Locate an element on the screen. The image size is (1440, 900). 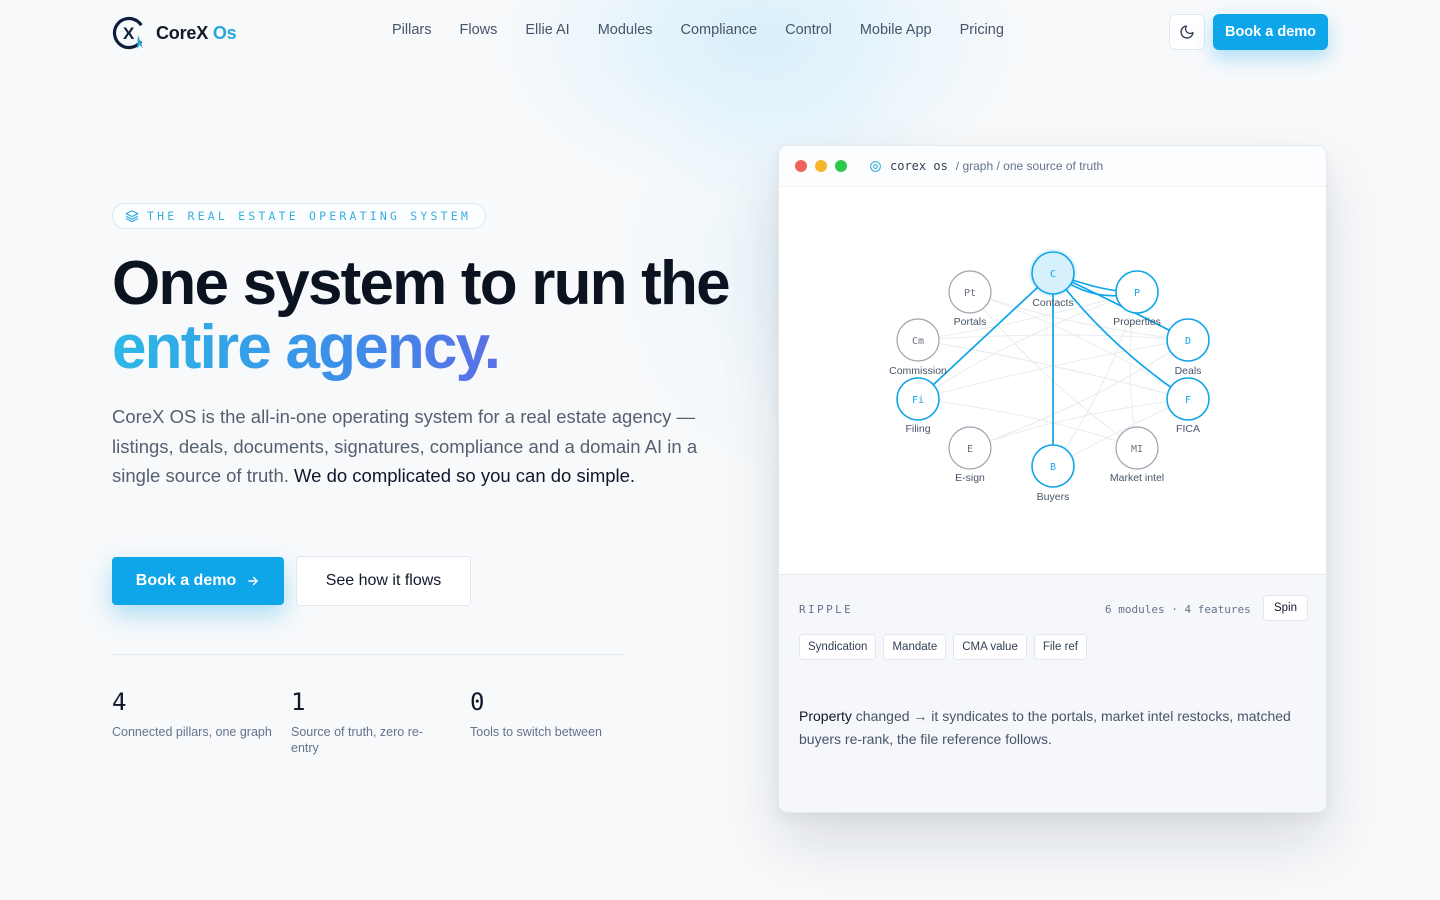
stat-number: 4 is located at coordinates (119, 702).